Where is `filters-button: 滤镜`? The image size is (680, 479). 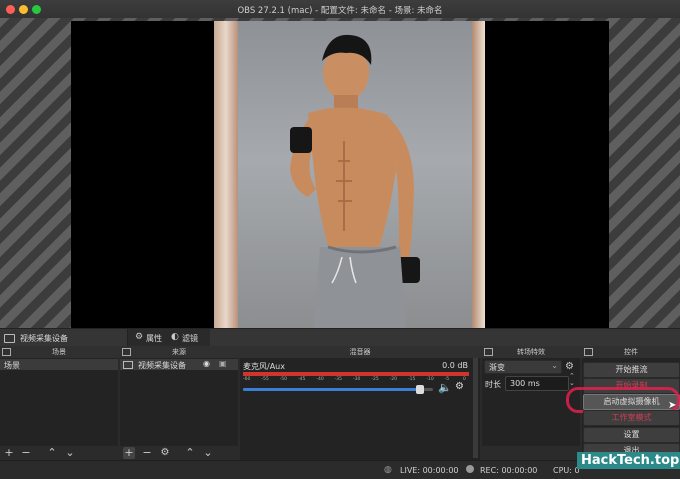
filters-button: 滤镜 is located at coordinates (190, 338).